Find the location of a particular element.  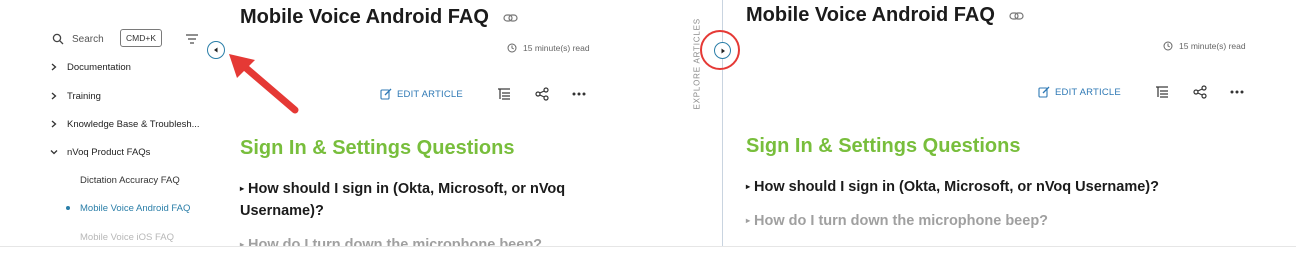

sidebar-subitem-mobile-voice-android-faq: Mobile Voice Android FAQ is located at coordinates (135, 208).